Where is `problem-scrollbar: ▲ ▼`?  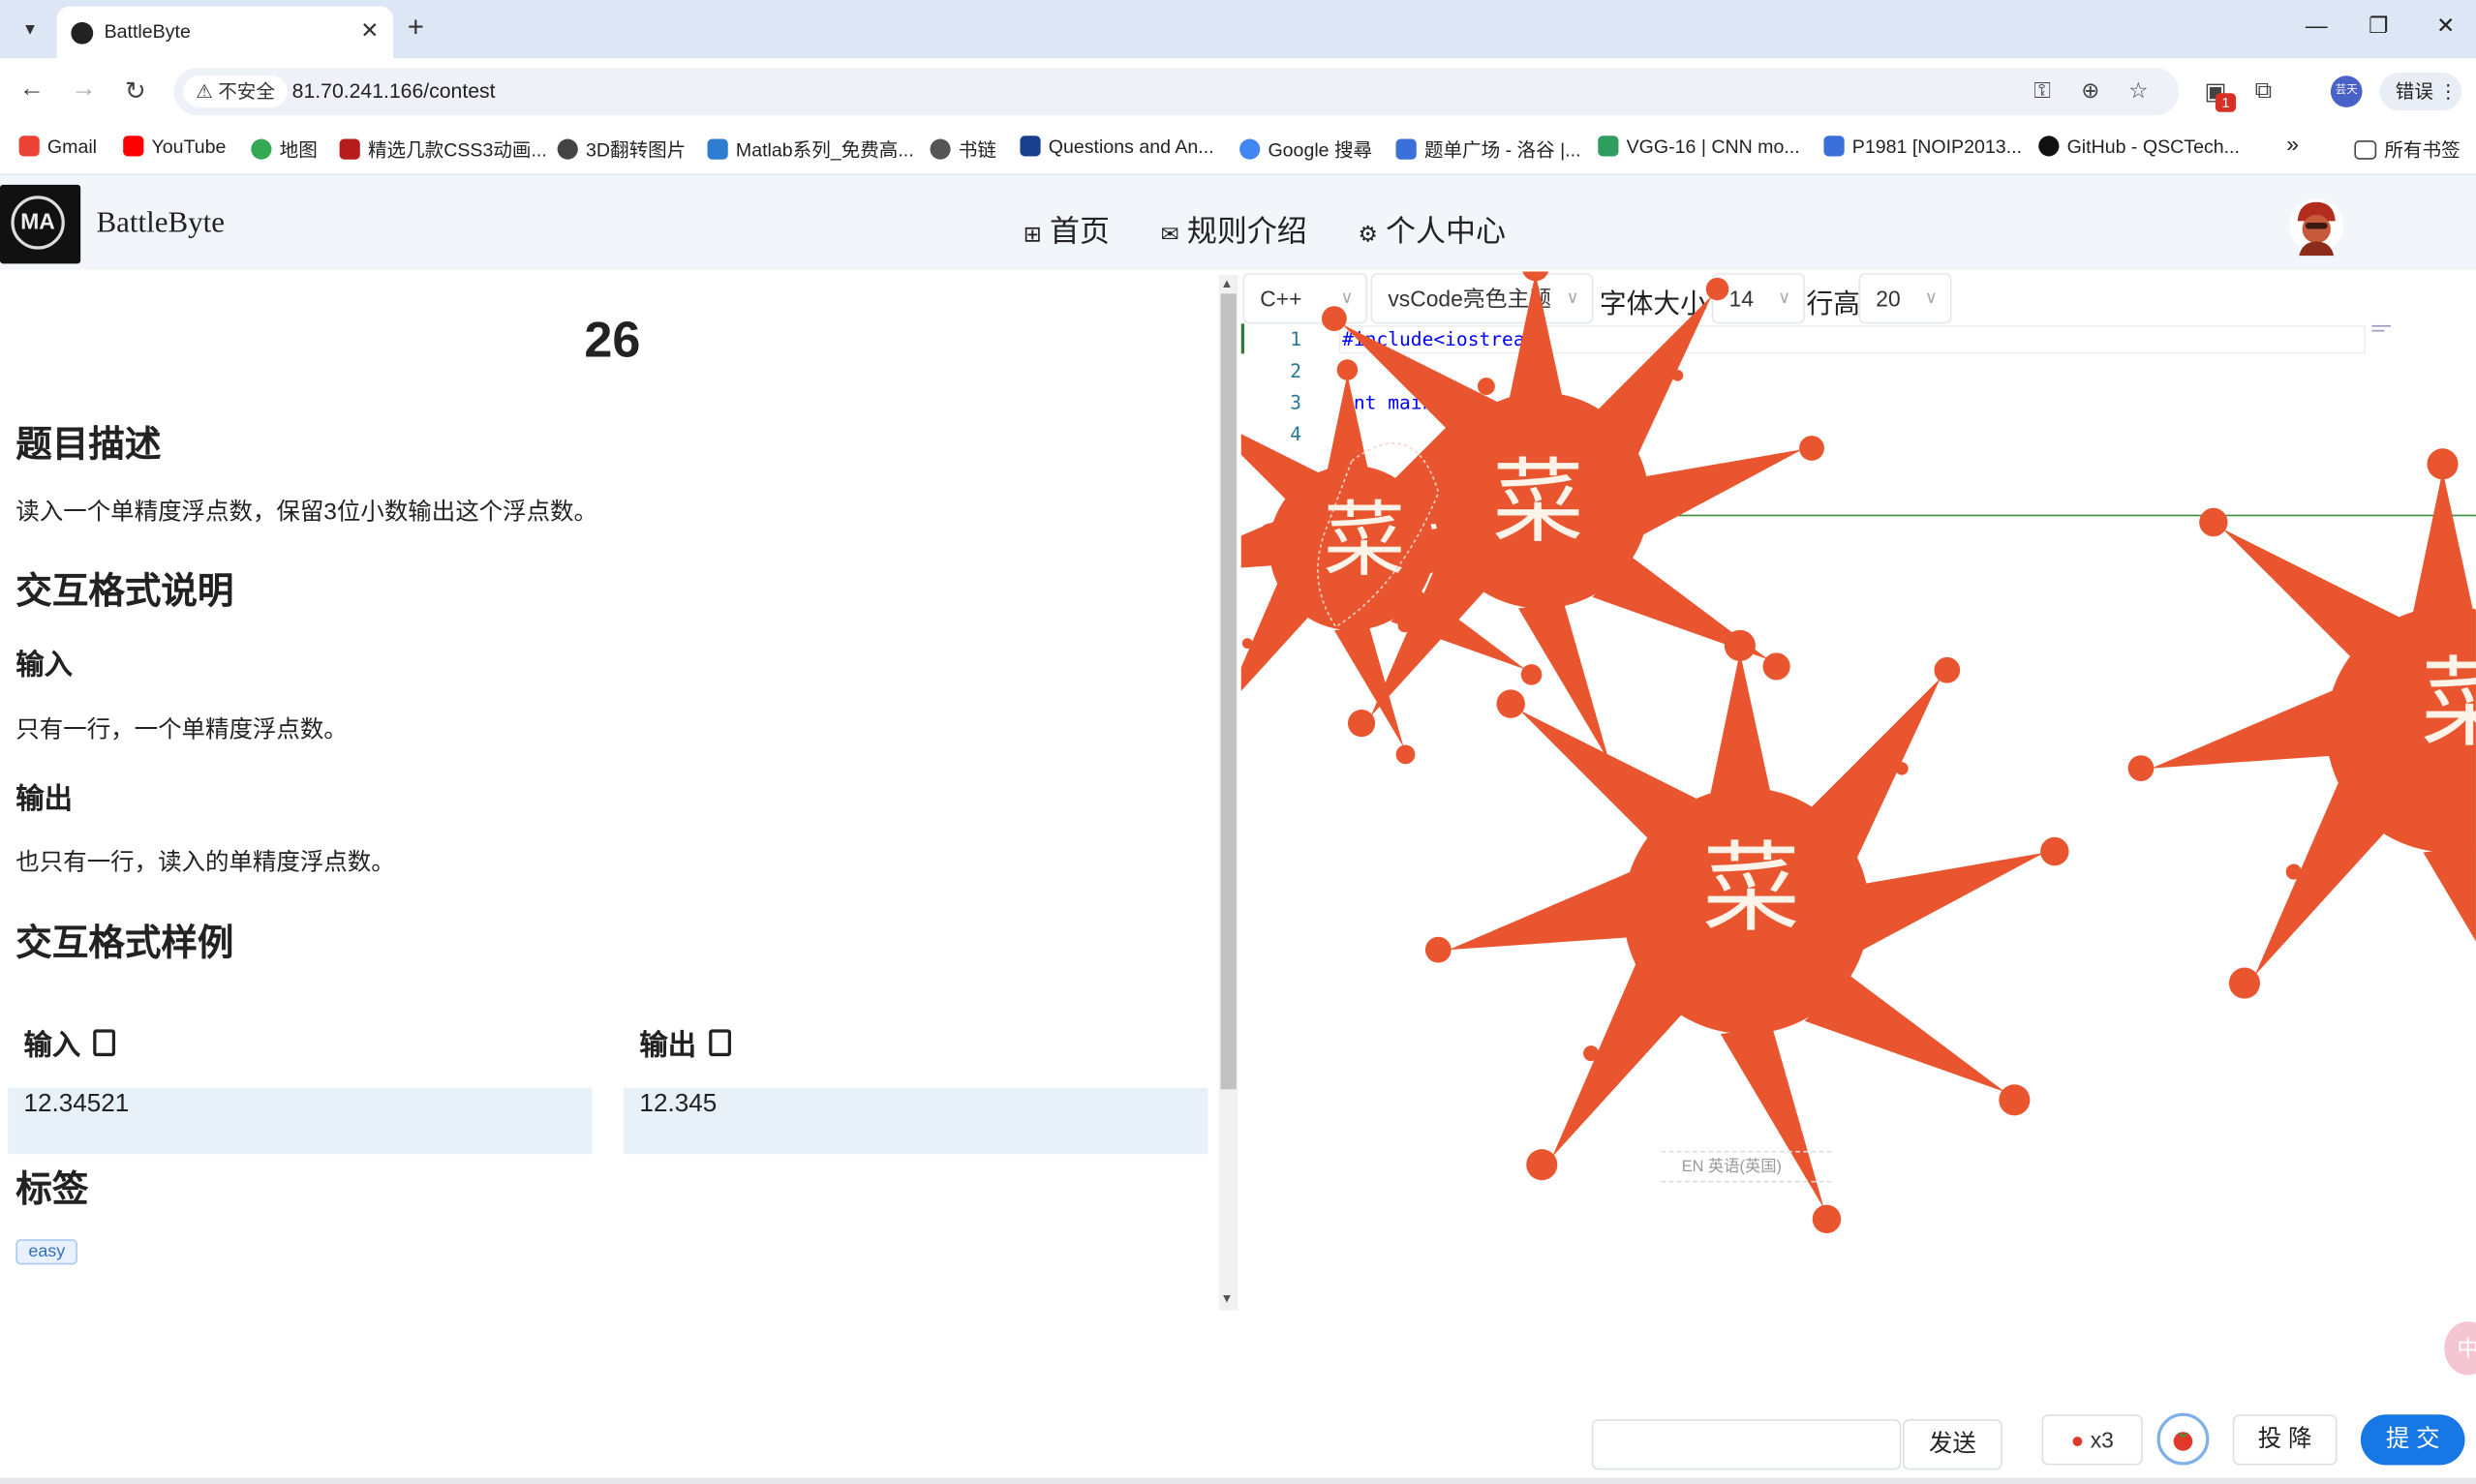 problem-scrollbar: ▲ ▼ is located at coordinates (1228, 792).